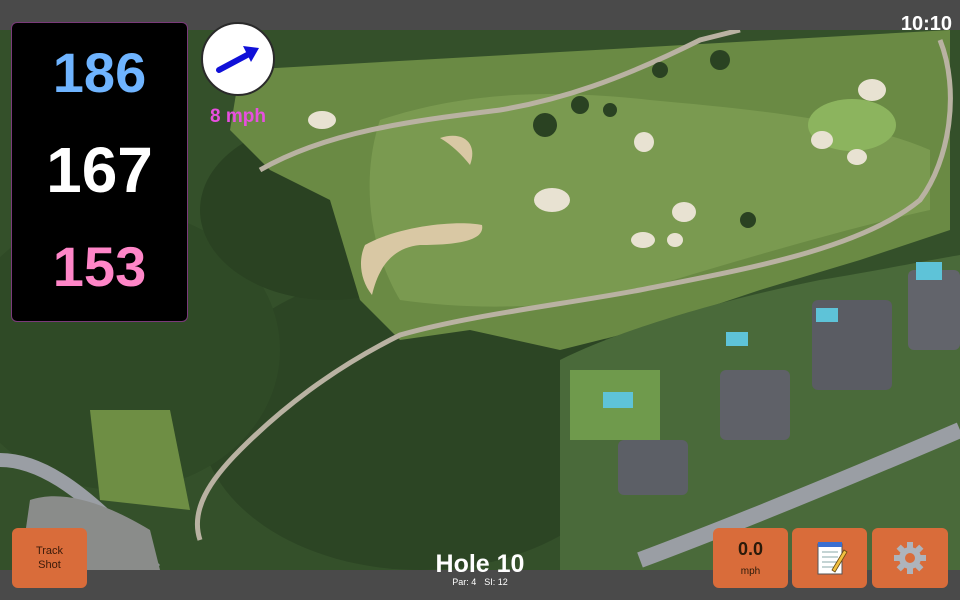  I want to click on front-distance: 153, so click(99, 266).